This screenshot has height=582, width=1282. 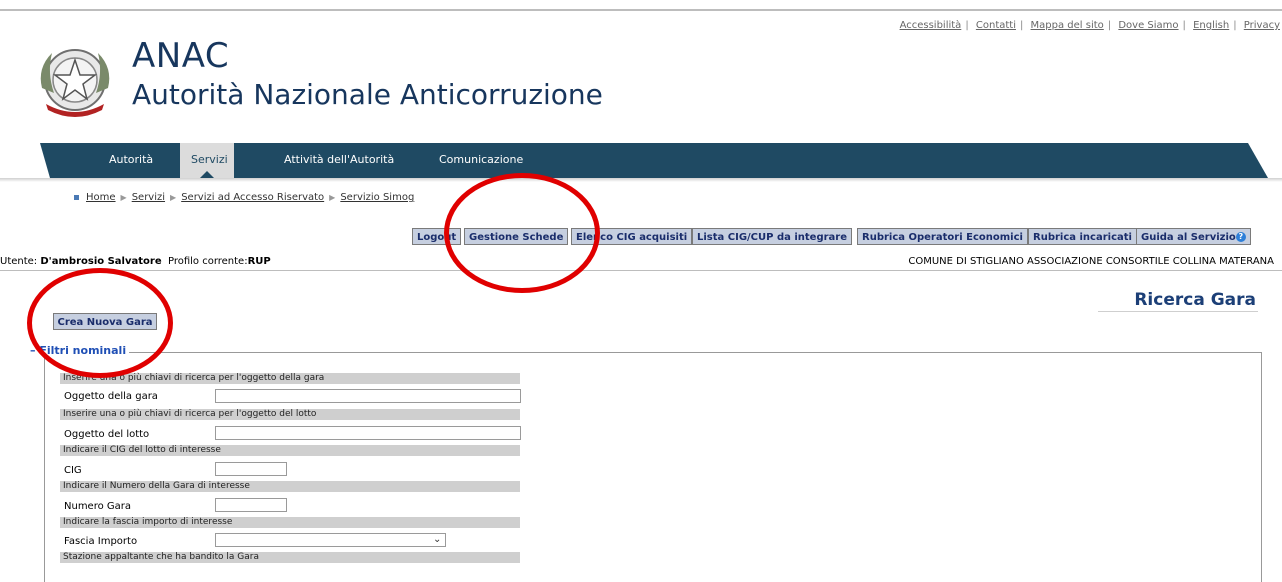 I want to click on italian-republic-emblem-icon, so click(x=75, y=83).